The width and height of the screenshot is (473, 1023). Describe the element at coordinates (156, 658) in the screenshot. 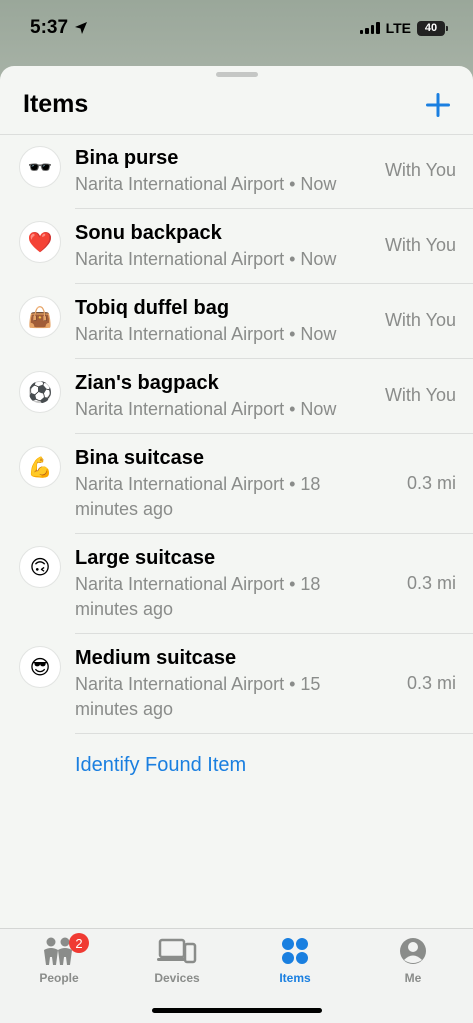

I see `item-name: Medium suitcase` at that location.